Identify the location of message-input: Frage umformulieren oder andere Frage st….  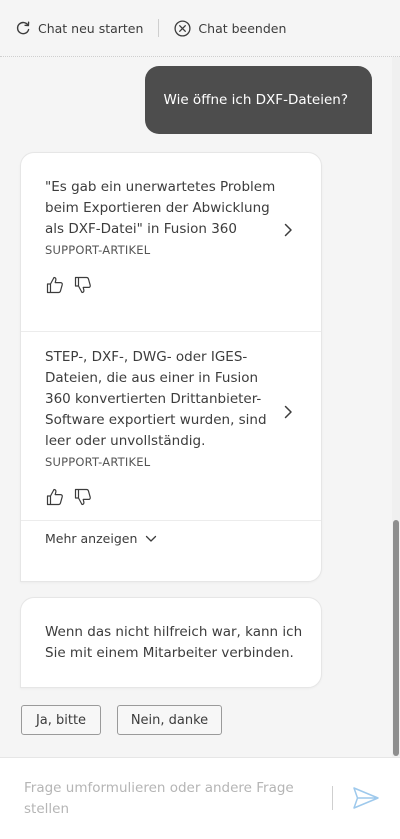
(169, 799).